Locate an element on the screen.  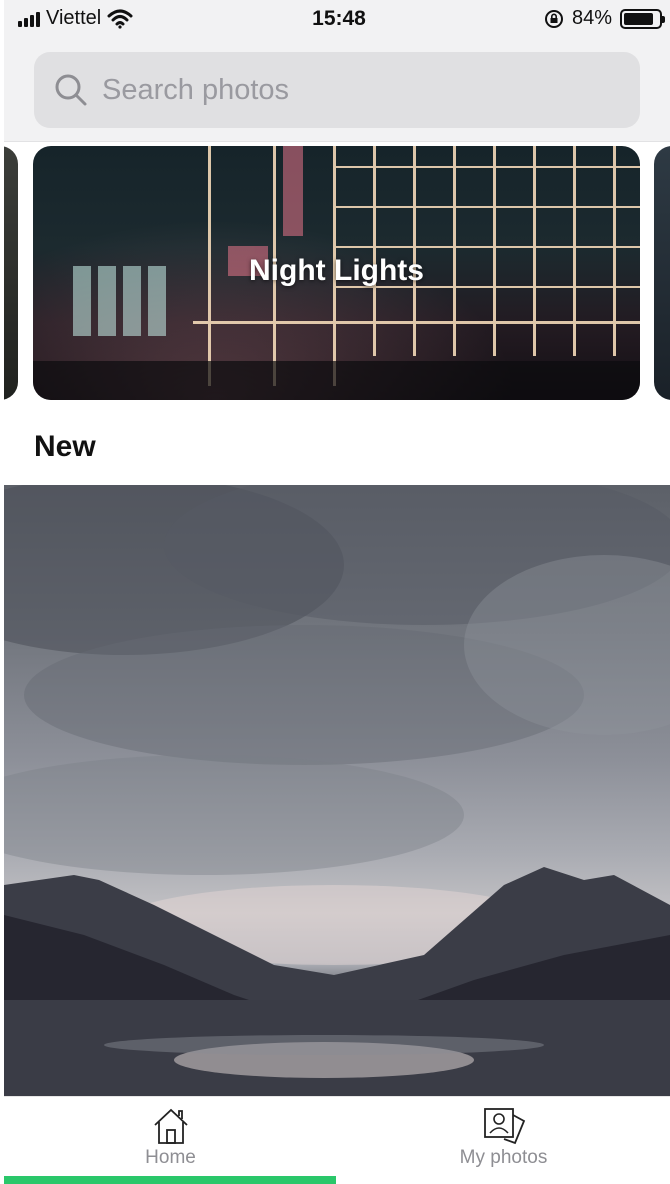
battery-percent: 84% is located at coordinates (591, 18).